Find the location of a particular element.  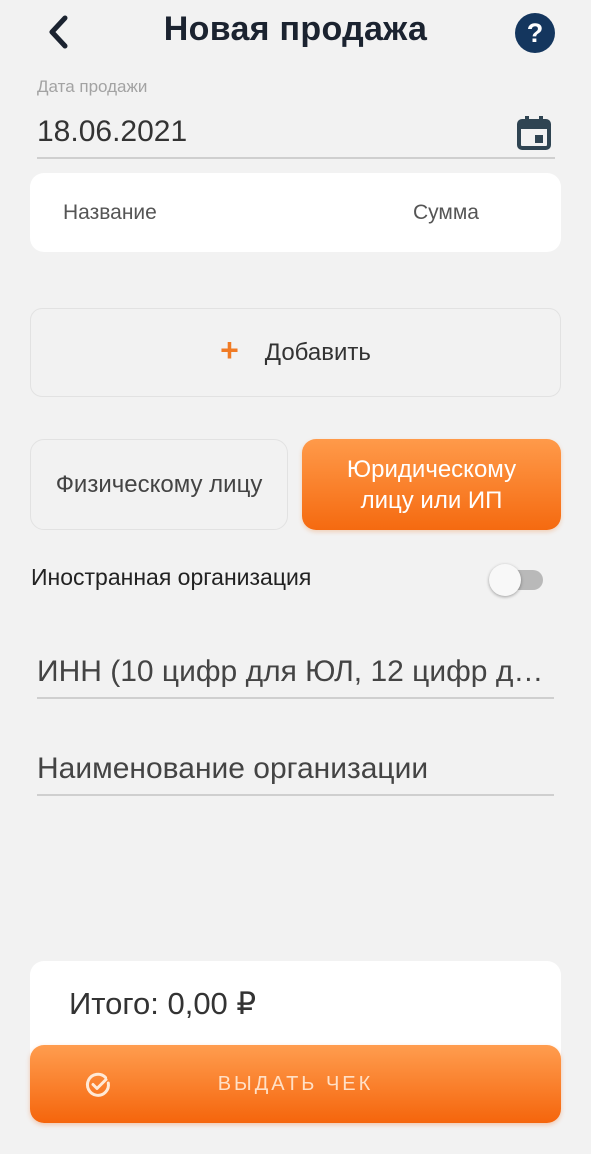

client-type-individual-label: Физическому лицу is located at coordinates (159, 484).